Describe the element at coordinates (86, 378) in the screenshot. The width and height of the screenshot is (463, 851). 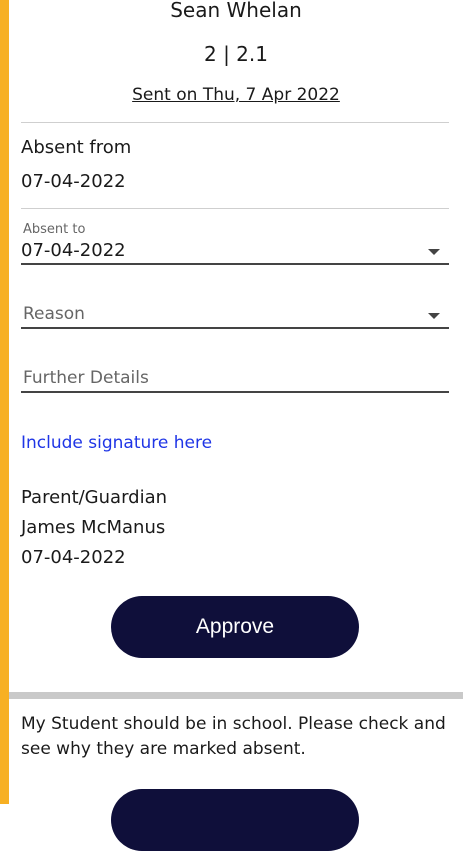
I see `further-details-placeholder: Further Details` at that location.